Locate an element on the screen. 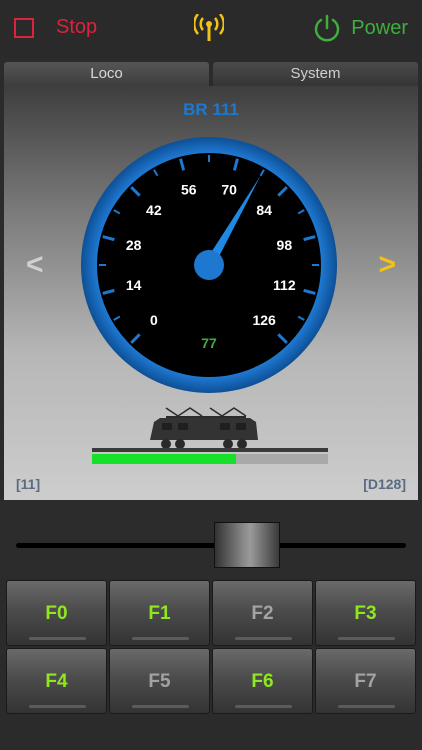 The height and width of the screenshot is (750, 422). tick-label: 0 is located at coordinates (154, 320).